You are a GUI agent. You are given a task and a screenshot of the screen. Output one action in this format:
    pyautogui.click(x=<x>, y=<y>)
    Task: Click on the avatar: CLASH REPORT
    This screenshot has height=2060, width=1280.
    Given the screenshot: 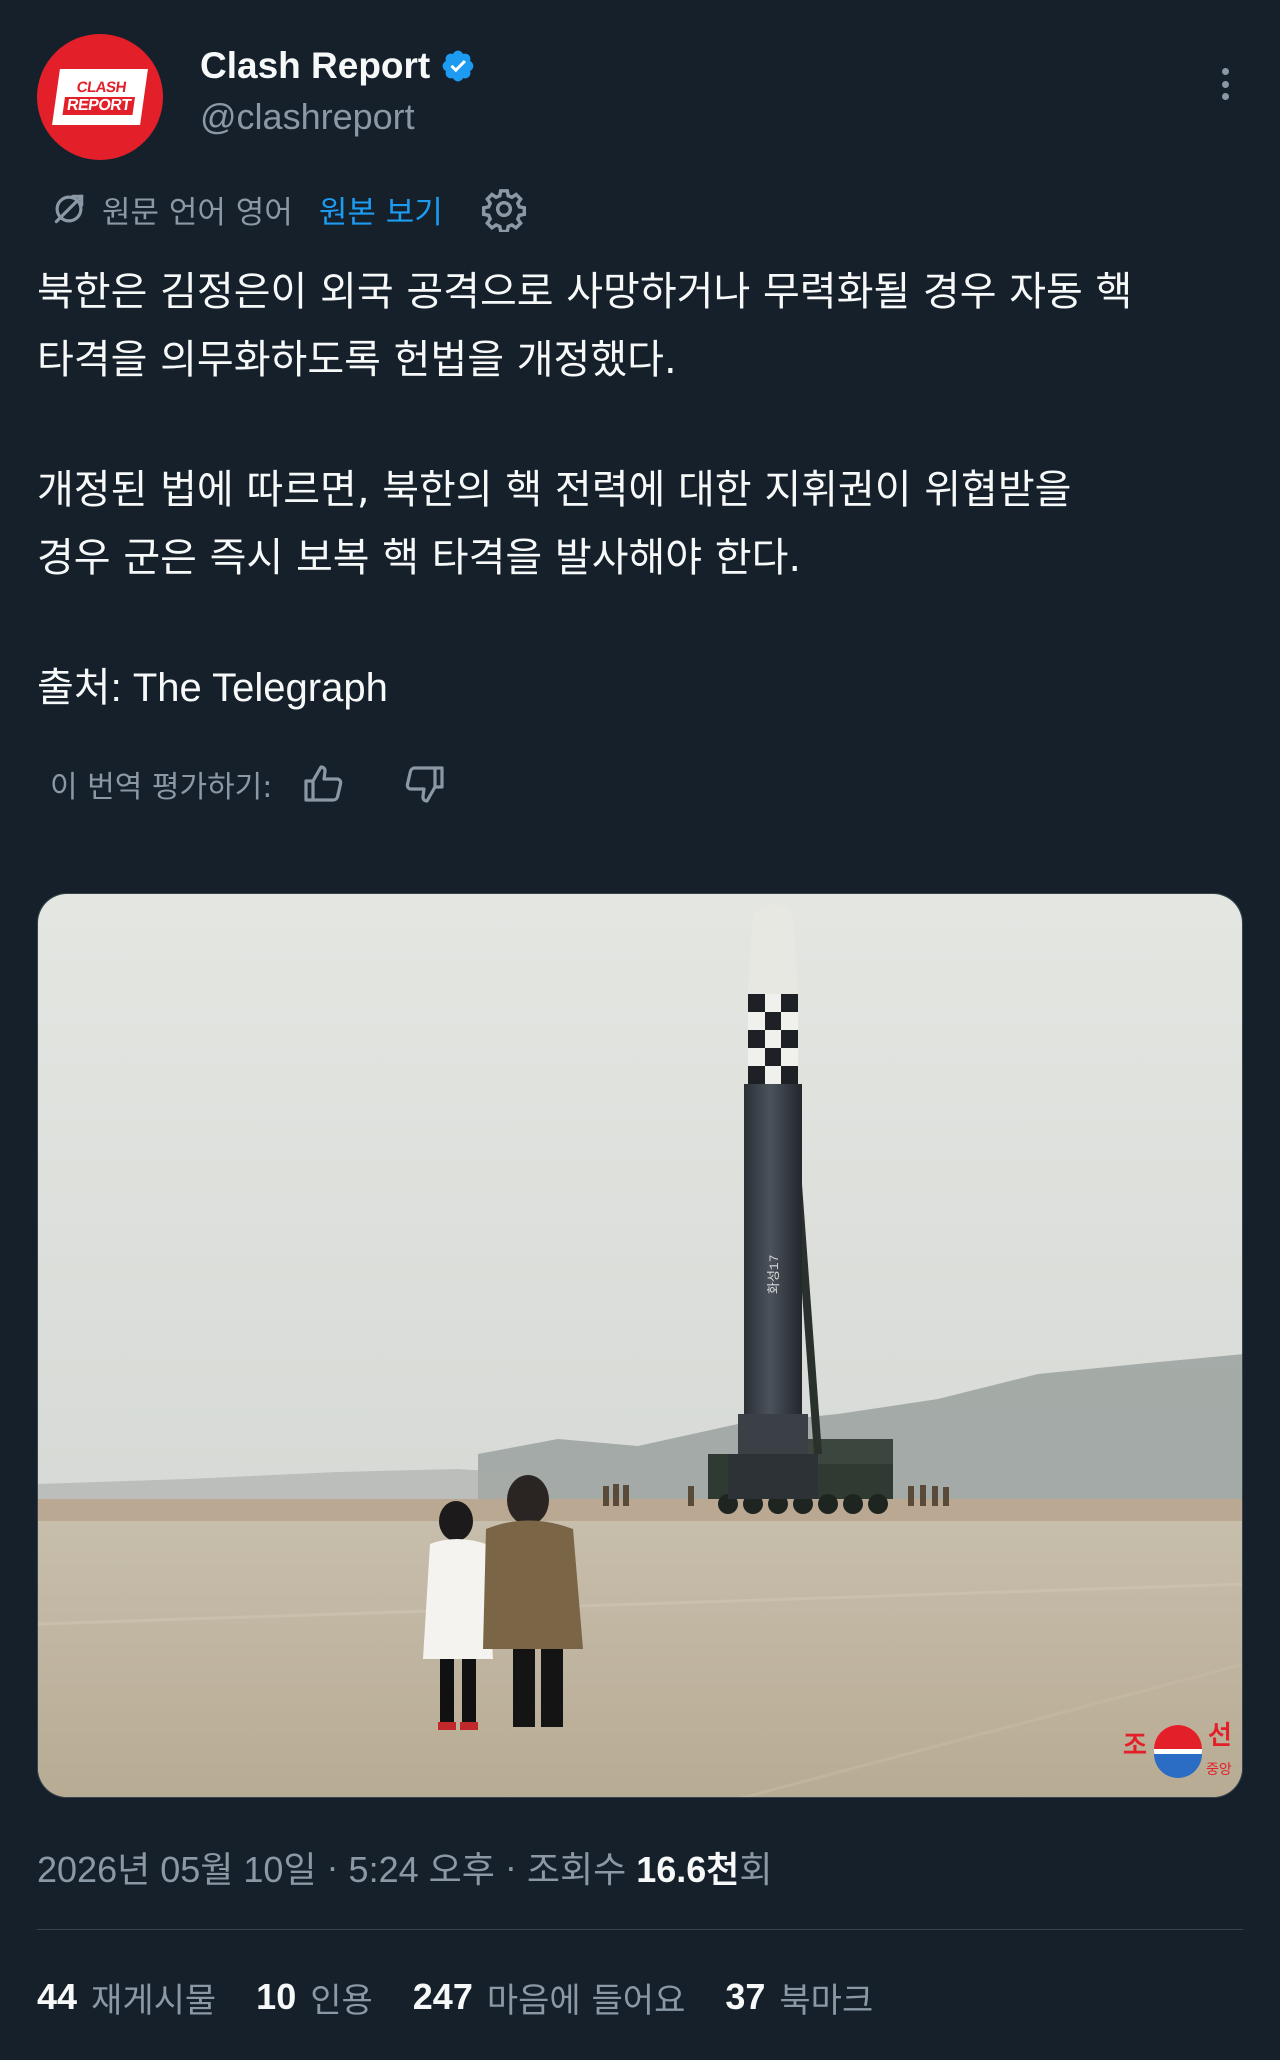 What is the action you would take?
    pyautogui.click(x=100, y=97)
    